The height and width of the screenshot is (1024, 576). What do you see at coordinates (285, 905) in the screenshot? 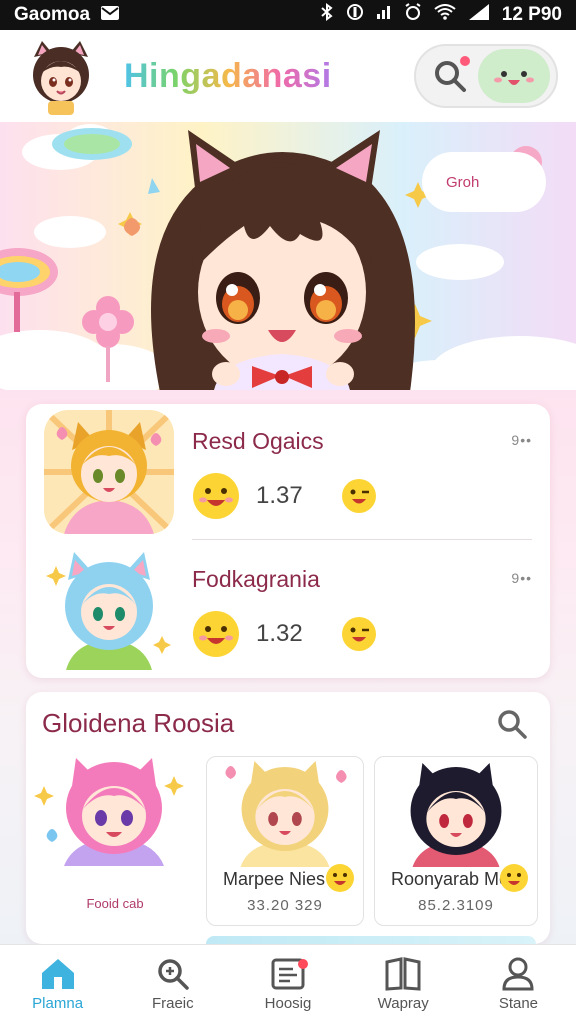
I see `recommended-item-value: 33.20 329` at bounding box center [285, 905].